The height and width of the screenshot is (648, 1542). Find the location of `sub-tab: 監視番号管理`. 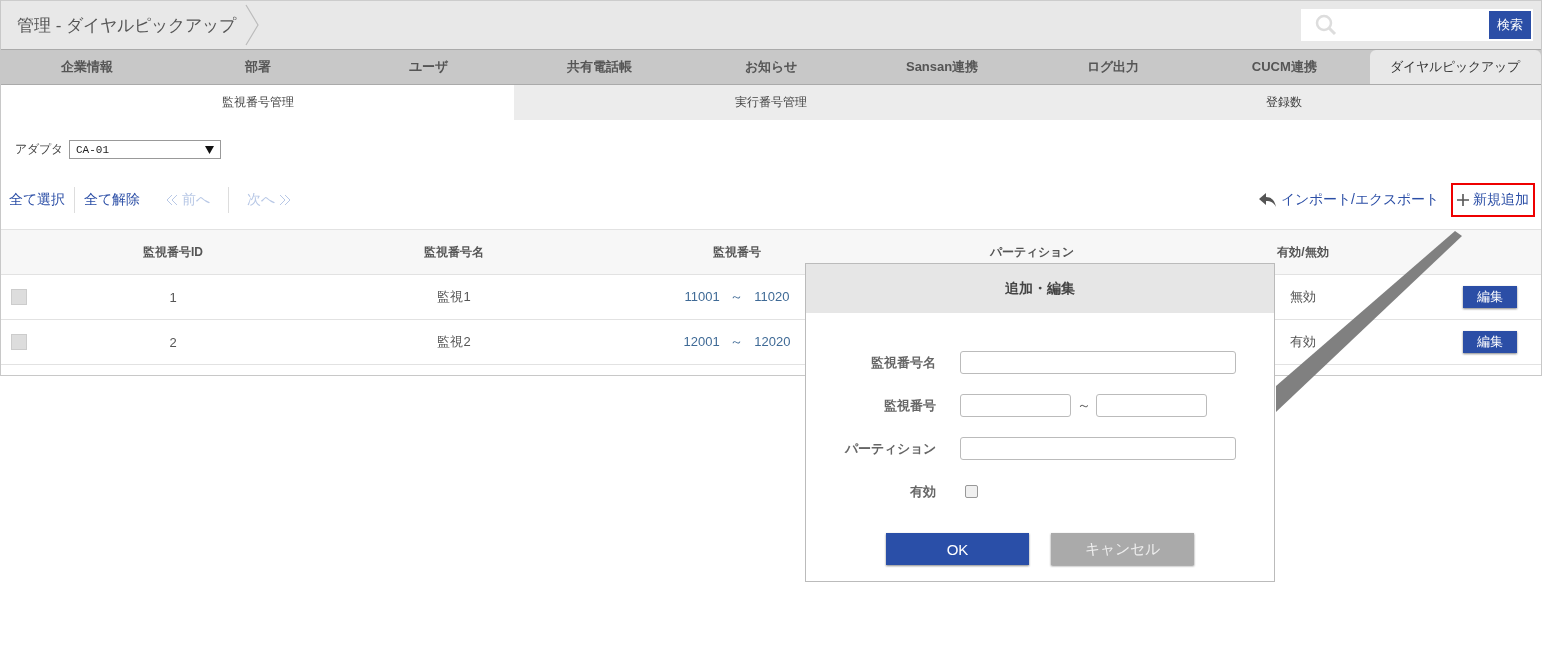

sub-tab: 監視番号管理 is located at coordinates (258, 102).